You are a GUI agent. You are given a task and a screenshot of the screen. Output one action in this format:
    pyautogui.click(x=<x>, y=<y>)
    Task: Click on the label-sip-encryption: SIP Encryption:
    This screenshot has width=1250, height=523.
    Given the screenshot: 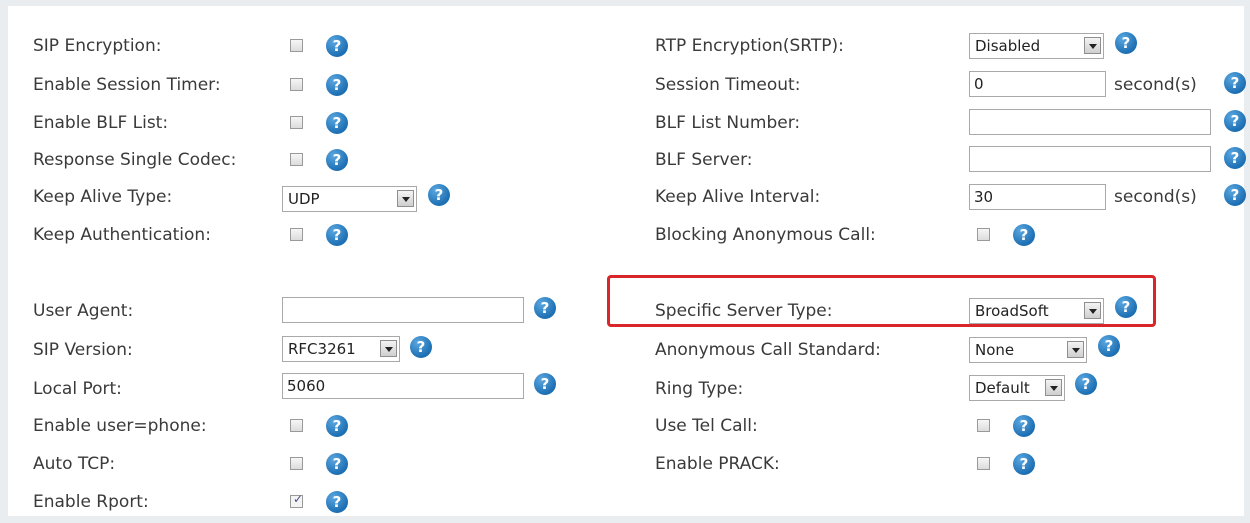 What is the action you would take?
    pyautogui.click(x=97, y=46)
    